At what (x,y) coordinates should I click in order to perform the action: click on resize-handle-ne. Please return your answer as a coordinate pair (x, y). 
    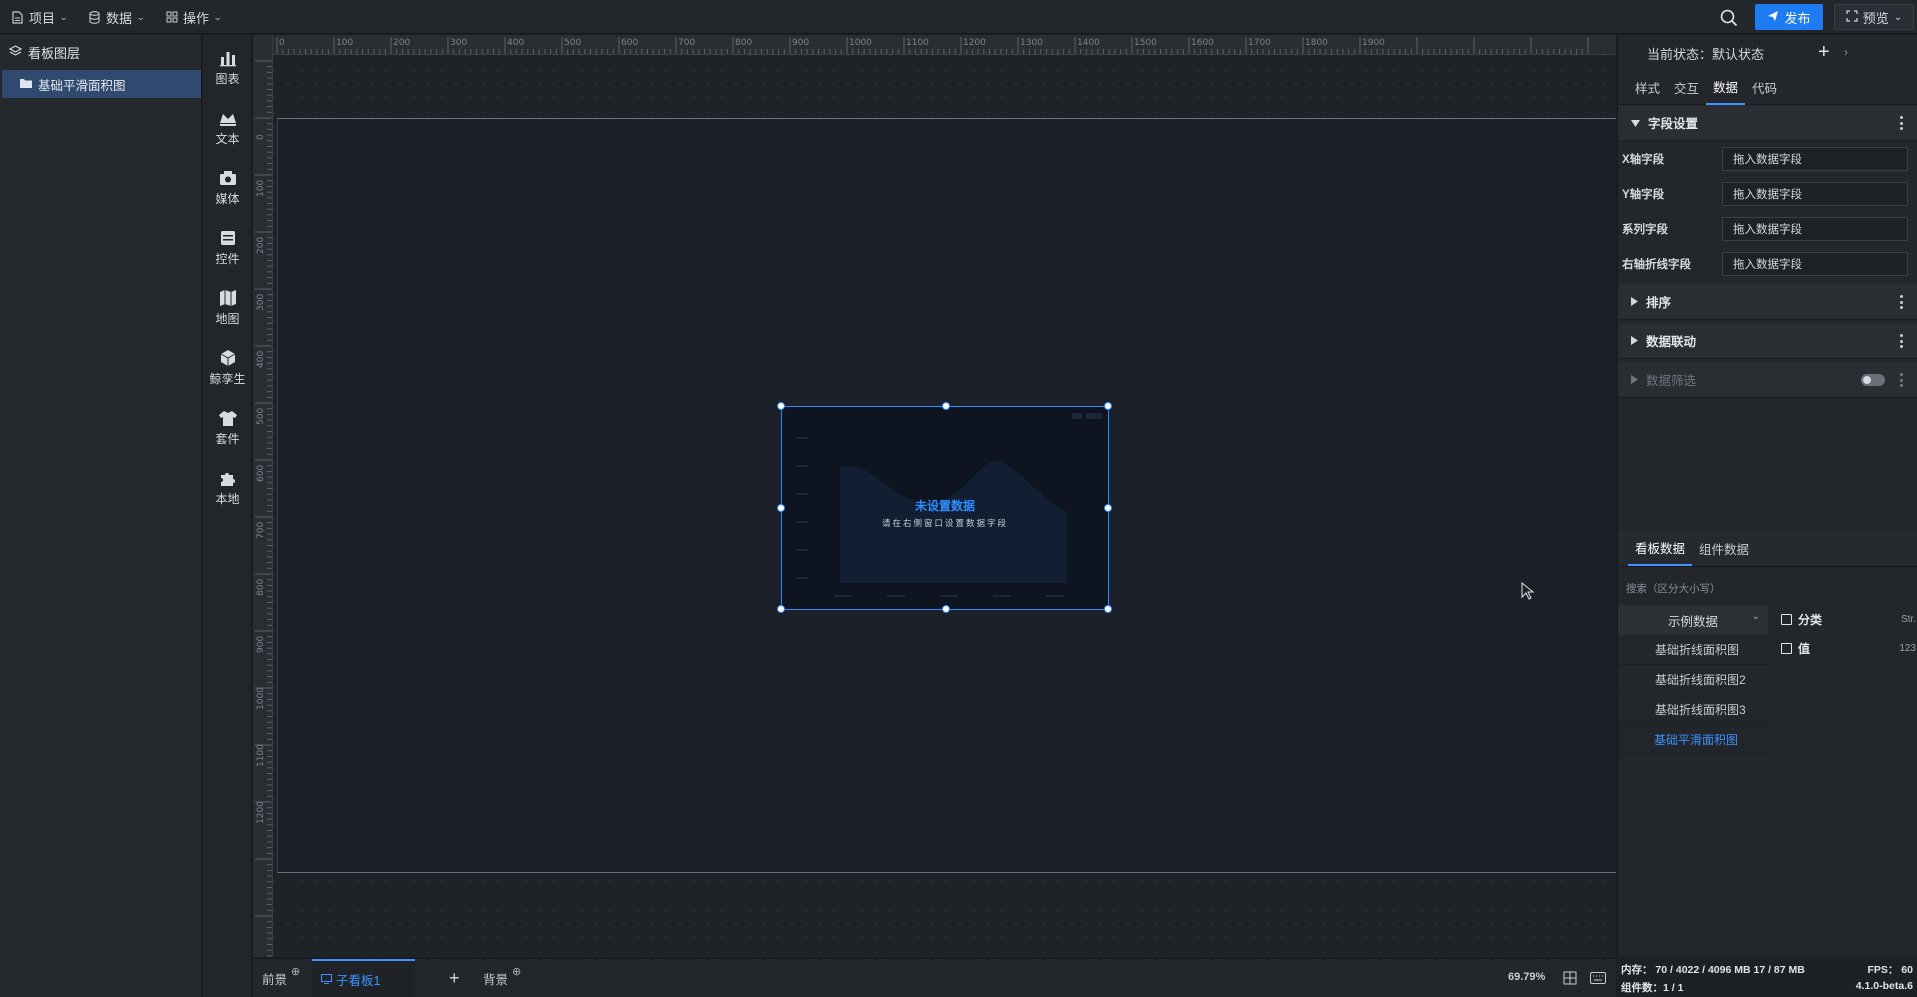
    Looking at the image, I should click on (1108, 406).